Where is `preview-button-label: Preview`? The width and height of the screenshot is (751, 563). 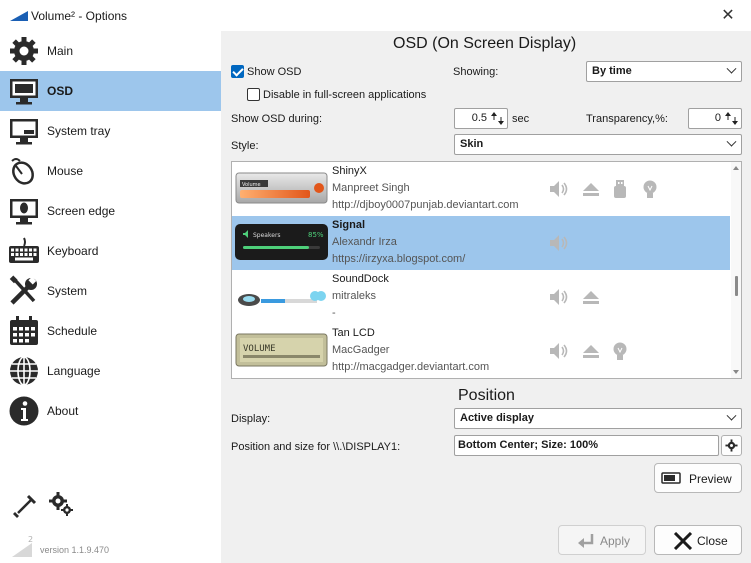 preview-button-label: Preview is located at coordinates (710, 479).